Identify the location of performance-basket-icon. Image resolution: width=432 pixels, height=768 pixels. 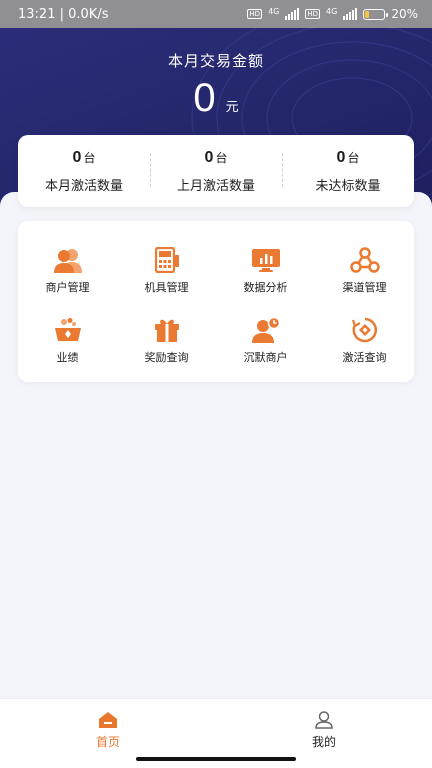
(67, 329).